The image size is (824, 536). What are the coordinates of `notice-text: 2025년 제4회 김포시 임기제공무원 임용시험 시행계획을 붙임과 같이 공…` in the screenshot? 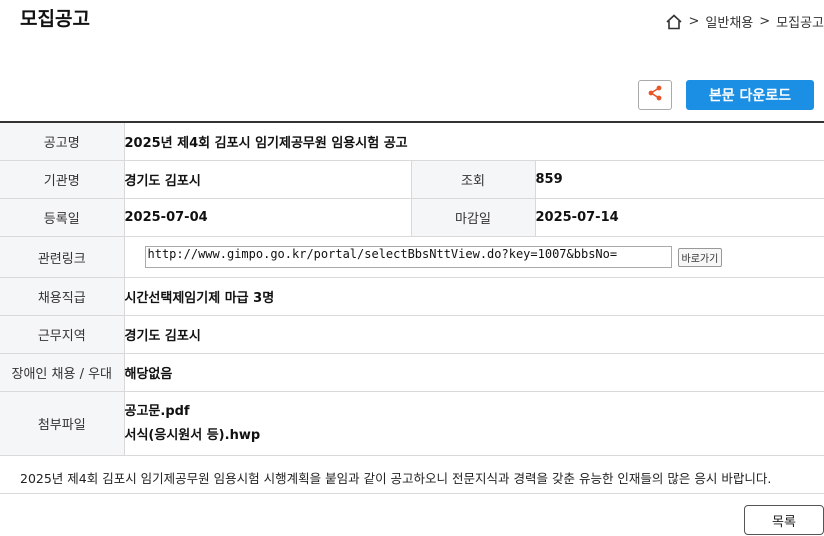 It's located at (396, 478).